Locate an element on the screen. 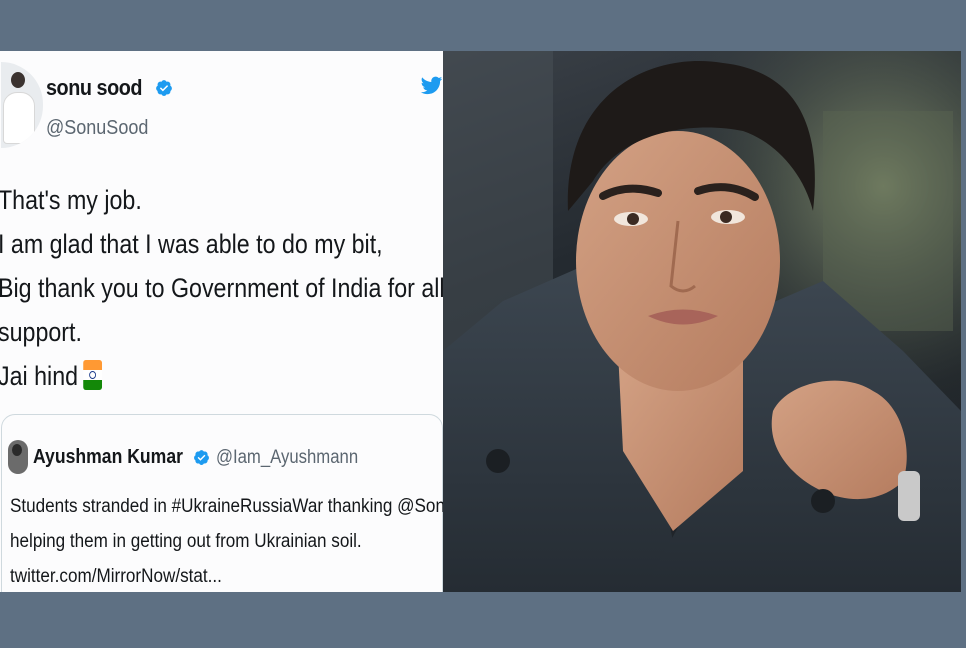 This screenshot has height=648, width=966. tweet-line: support. is located at coordinates (41, 332).